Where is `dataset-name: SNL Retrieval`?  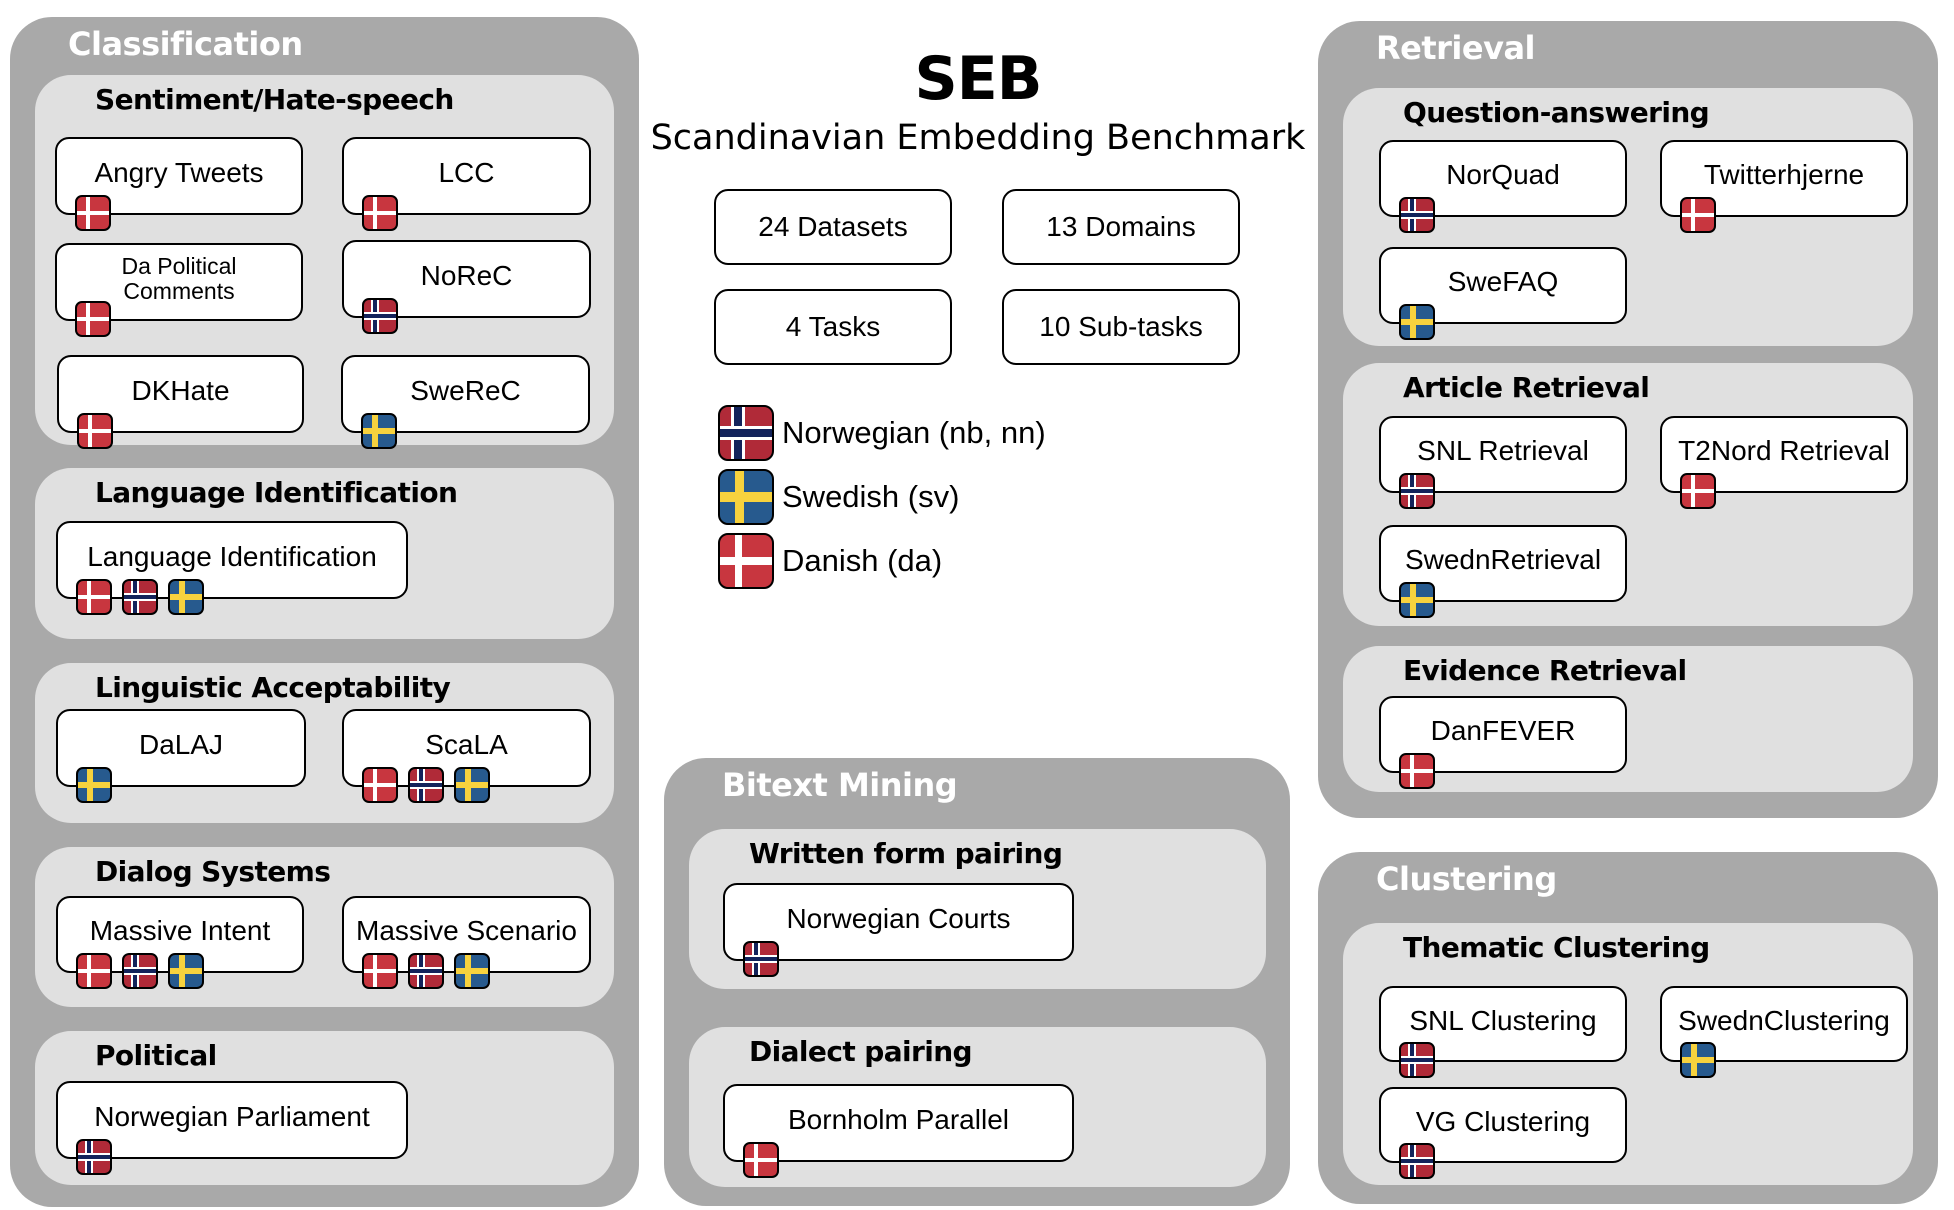 dataset-name: SNL Retrieval is located at coordinates (1503, 451).